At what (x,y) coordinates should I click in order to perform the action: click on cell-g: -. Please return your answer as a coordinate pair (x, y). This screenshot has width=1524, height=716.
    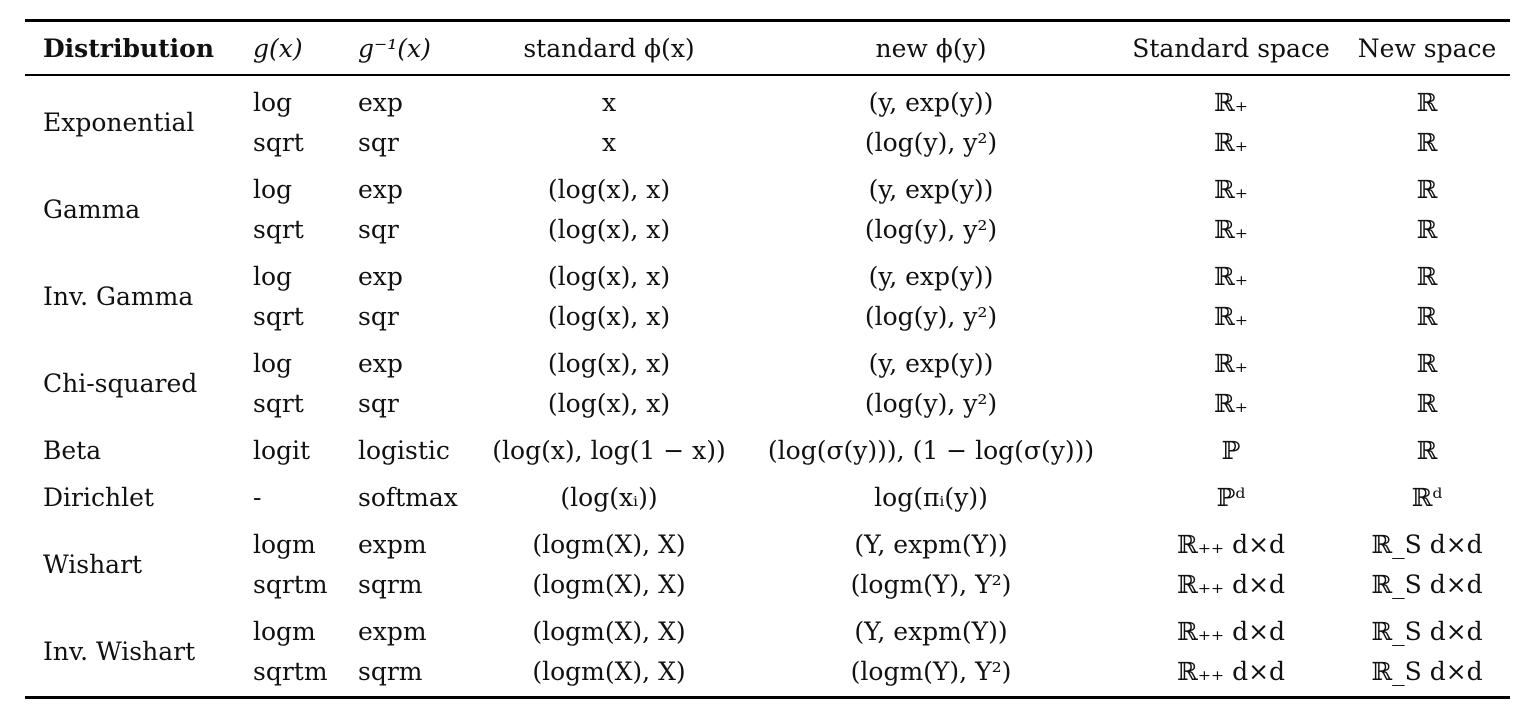
    Looking at the image, I should click on (257, 497).